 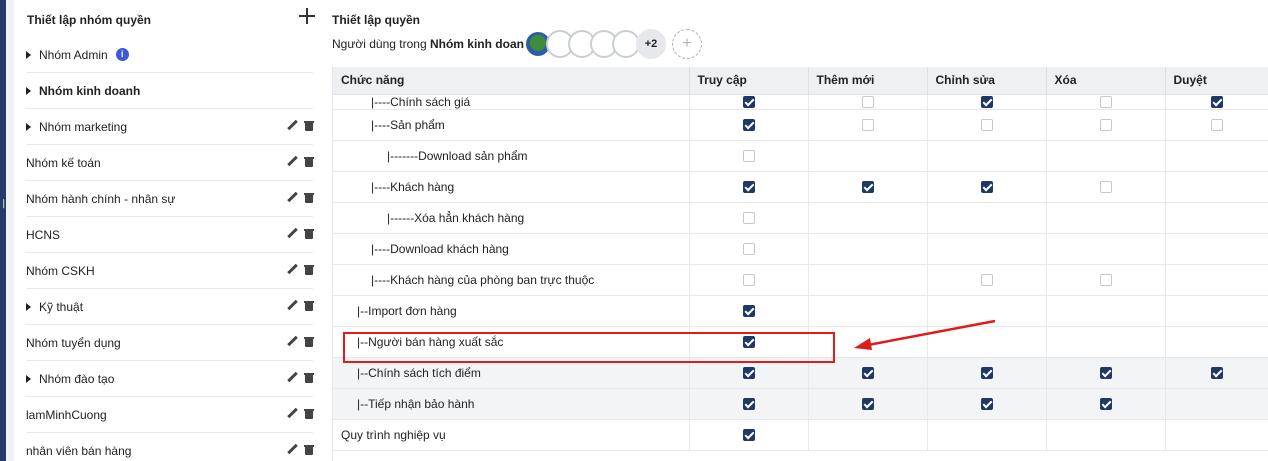 What do you see at coordinates (511, 187) in the screenshot?
I see `function-name: |----Khách hàng` at bounding box center [511, 187].